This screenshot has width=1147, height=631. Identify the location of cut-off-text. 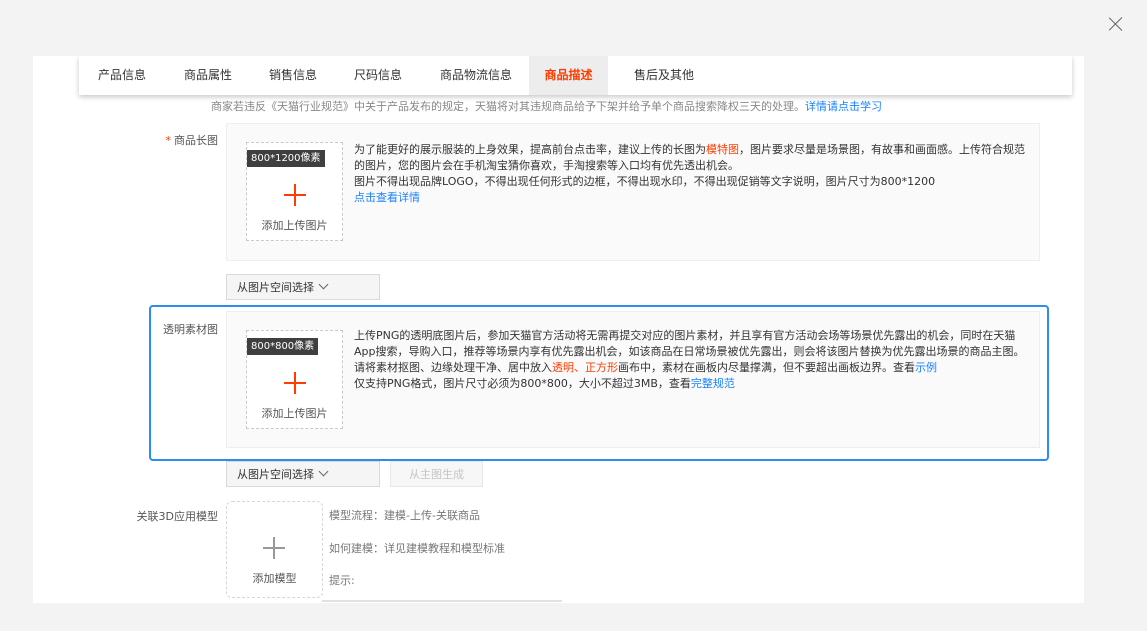
(442, 599).